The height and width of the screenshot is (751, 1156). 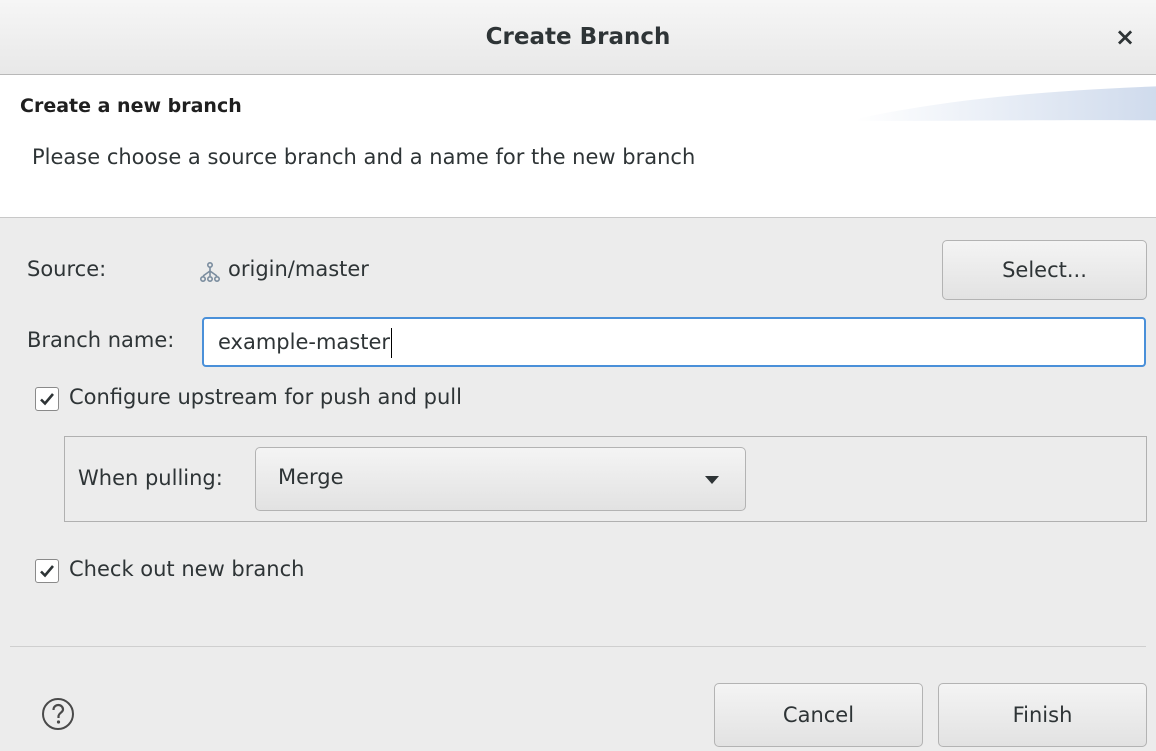 I want to click on close-icon: ×, so click(x=1125, y=37).